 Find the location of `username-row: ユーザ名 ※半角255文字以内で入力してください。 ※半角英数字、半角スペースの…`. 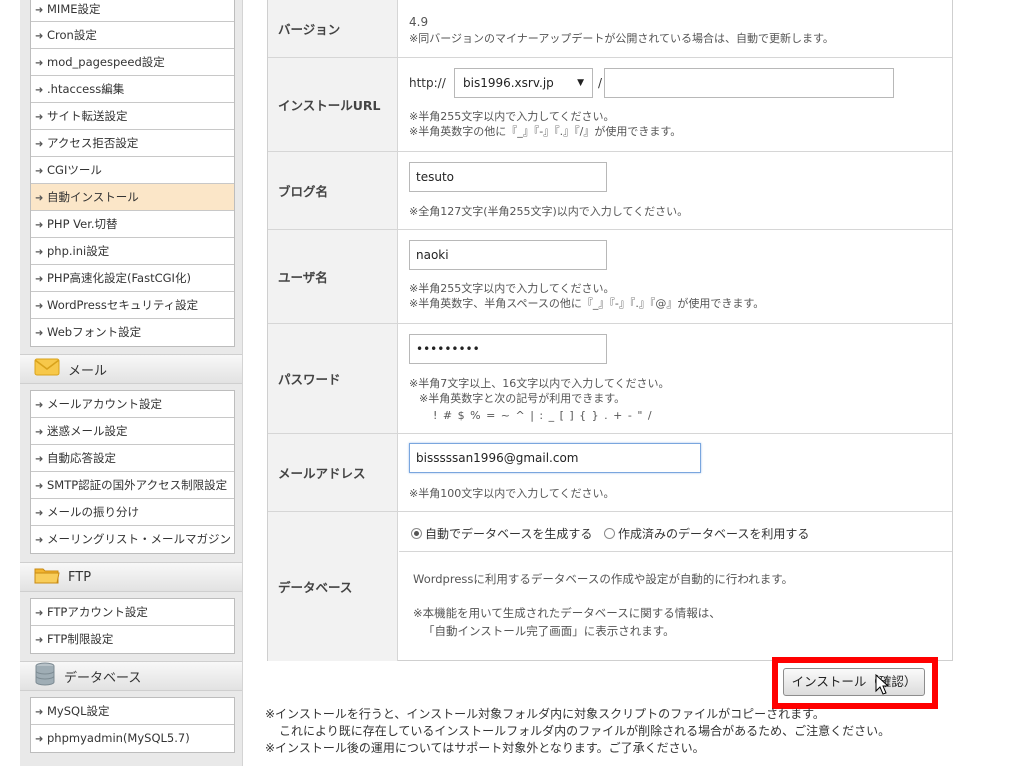

username-row: ユーザ名 ※半角255文字以内で入力してください。 ※半角英数字、半角スペースの… is located at coordinates (610, 277).